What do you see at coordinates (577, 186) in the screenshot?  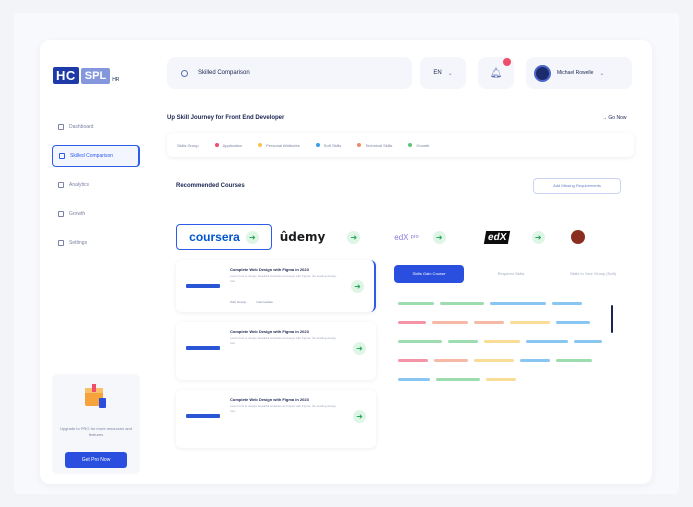 I see `add-missing-requirements-button: Add Missing Requirements` at bounding box center [577, 186].